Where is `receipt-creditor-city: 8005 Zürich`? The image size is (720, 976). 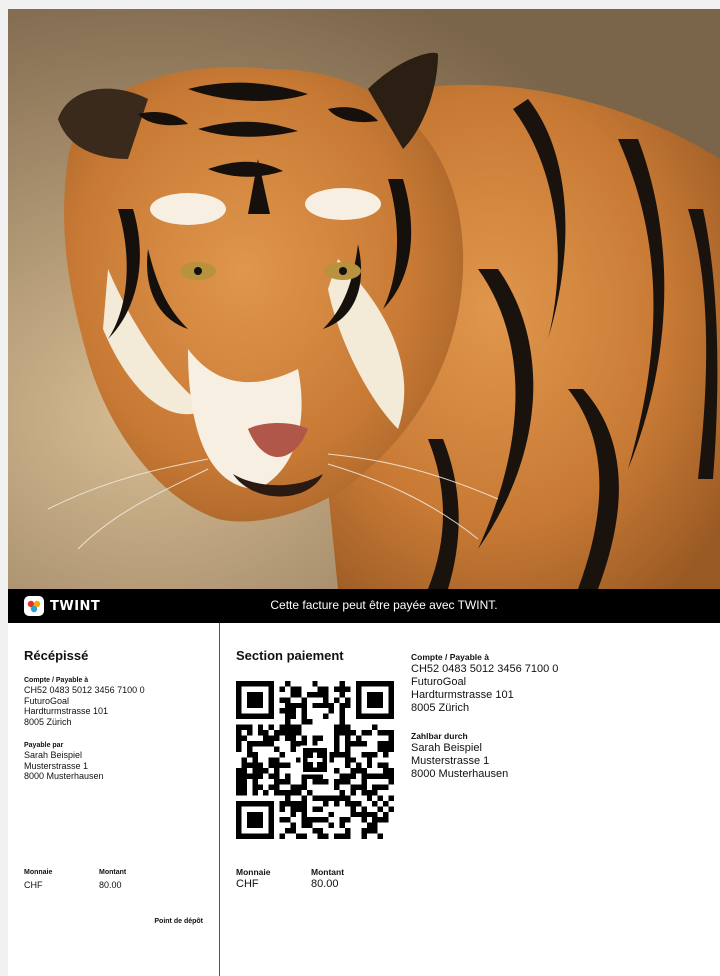 receipt-creditor-city: 8005 Zürich is located at coordinates (48, 721).